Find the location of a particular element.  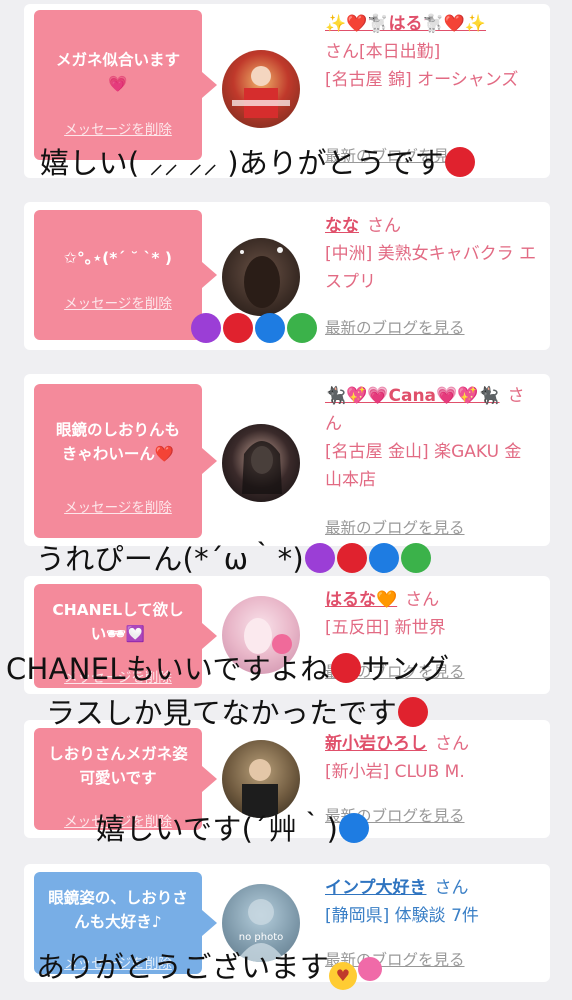

heart-eyes-emoji-icon: ♥ is located at coordinates (343, 976).